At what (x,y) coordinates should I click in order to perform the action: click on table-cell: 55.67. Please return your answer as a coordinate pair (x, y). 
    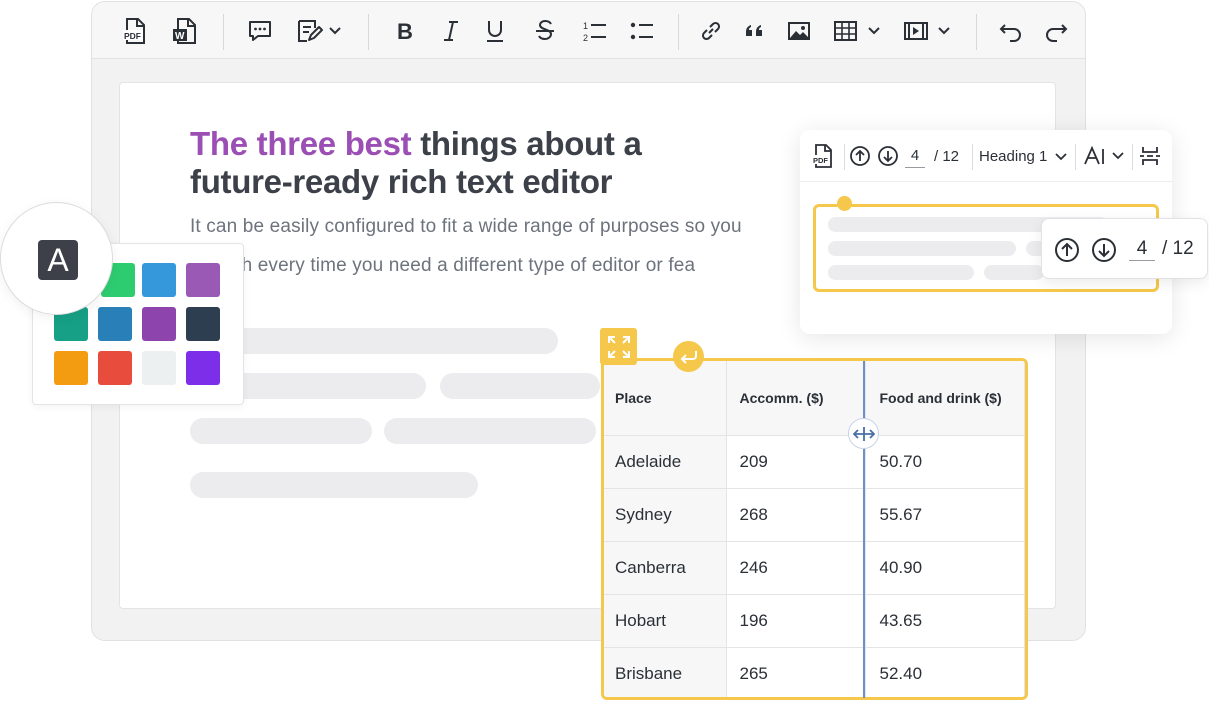
    Looking at the image, I should click on (945, 515).